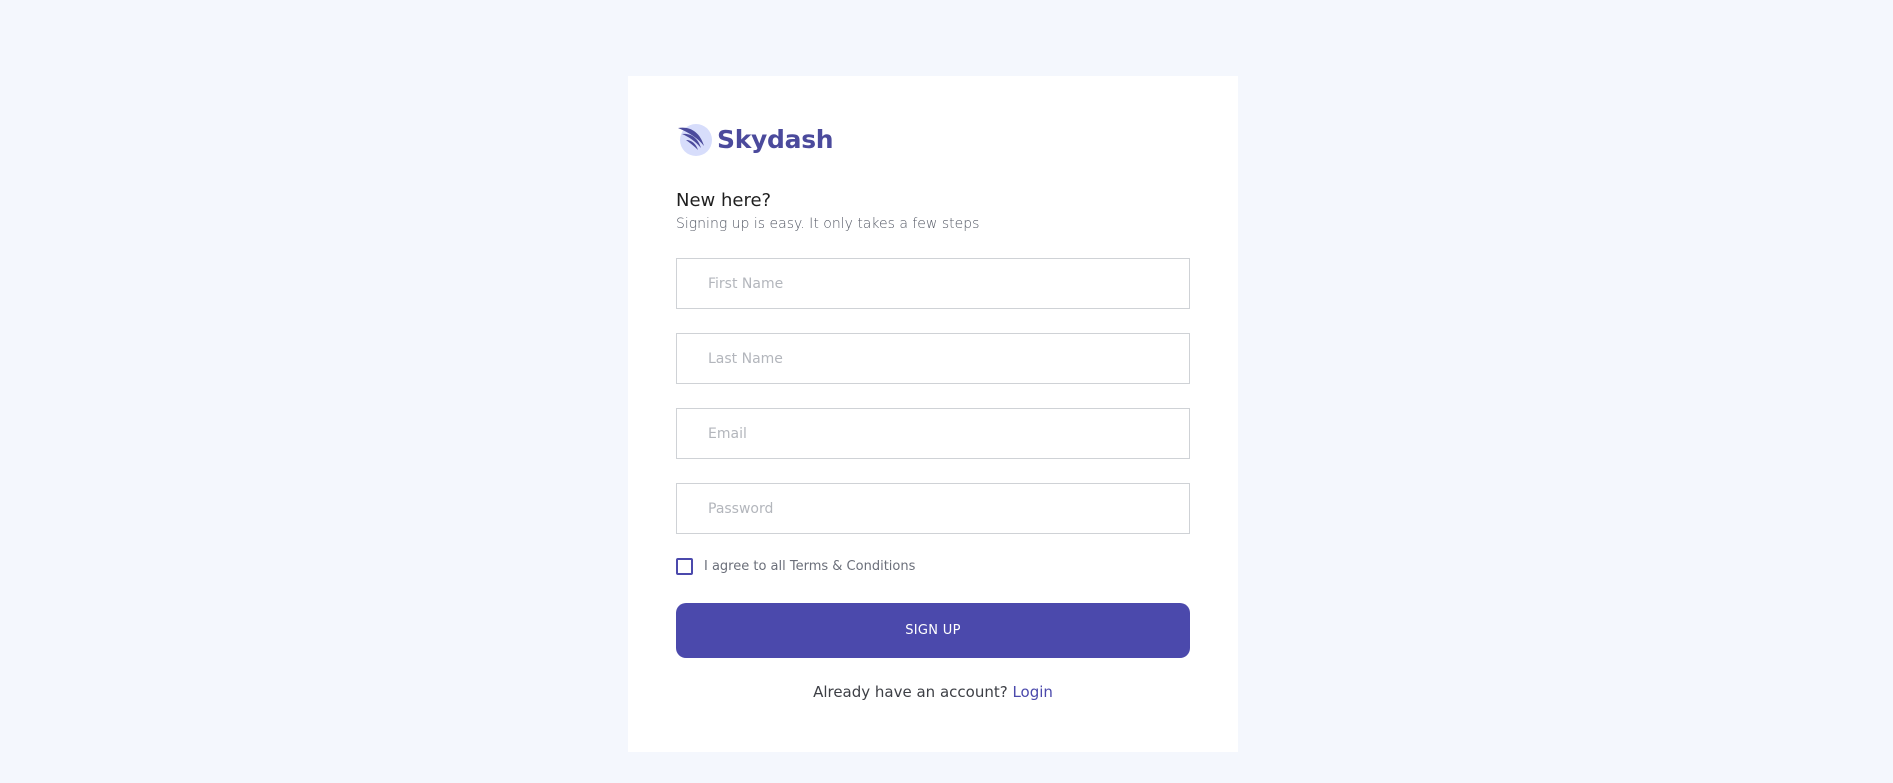 The image size is (1893, 783). I want to click on terms-label: I agree to all Terms & Conditions, so click(809, 566).